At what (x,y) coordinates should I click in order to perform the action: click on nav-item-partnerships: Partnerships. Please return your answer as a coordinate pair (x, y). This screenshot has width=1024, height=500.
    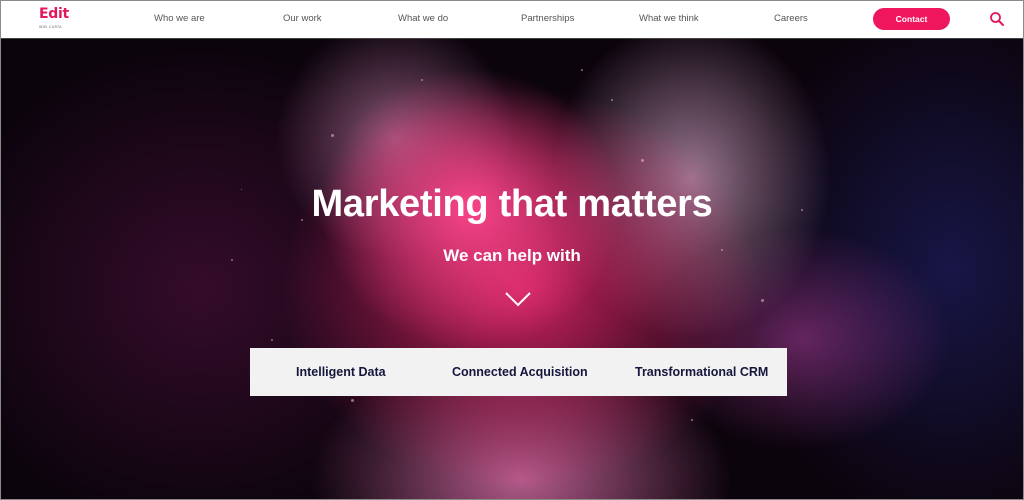
    Looking at the image, I should click on (547, 18).